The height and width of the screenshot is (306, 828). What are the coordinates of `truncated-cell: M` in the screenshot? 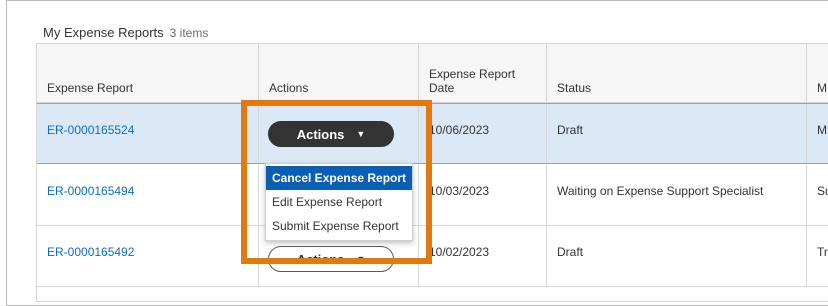 It's located at (822, 130).